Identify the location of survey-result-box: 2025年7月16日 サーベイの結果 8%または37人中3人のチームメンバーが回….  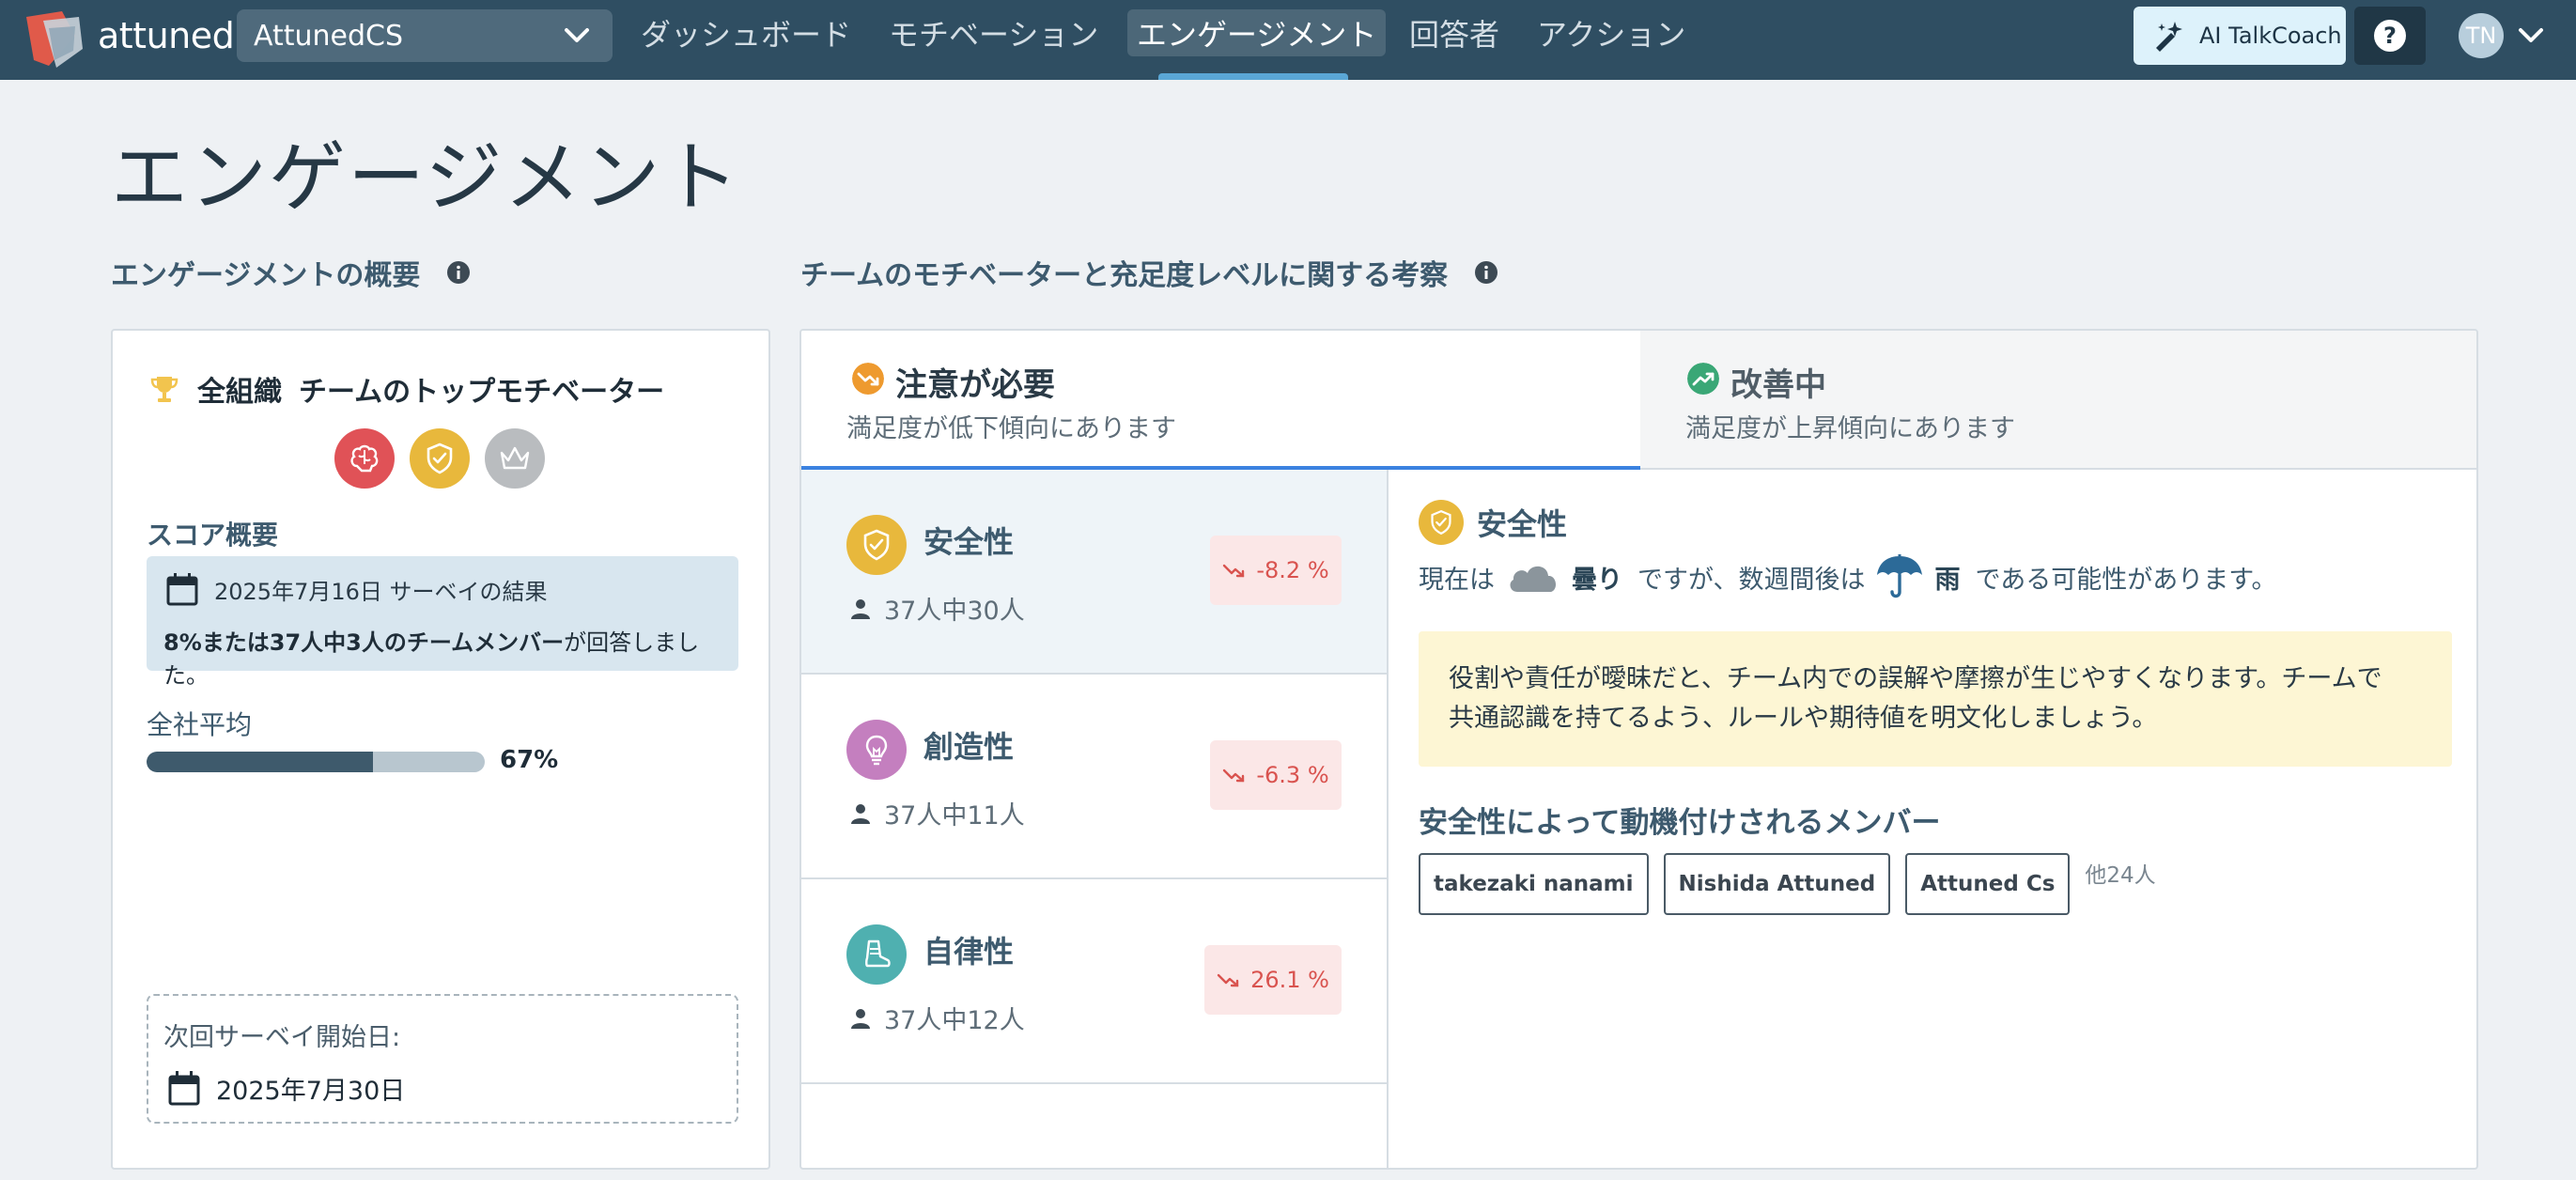
(443, 622).